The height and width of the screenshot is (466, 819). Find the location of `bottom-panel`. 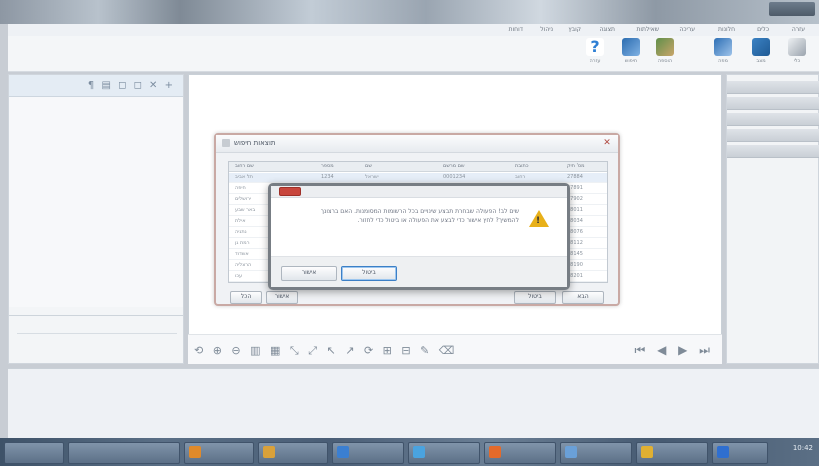

bottom-panel is located at coordinates (413, 403).